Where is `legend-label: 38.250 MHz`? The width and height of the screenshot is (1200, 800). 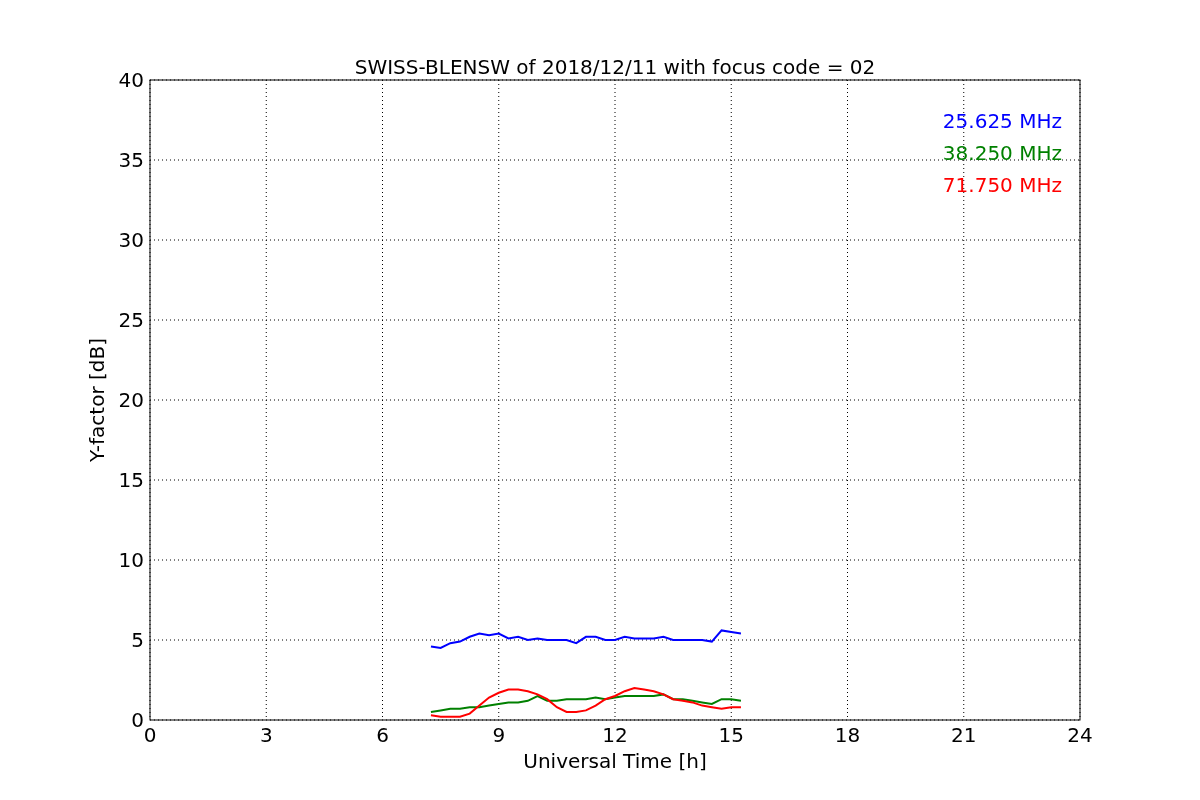 legend-label: 38.250 MHz is located at coordinates (1002, 153).